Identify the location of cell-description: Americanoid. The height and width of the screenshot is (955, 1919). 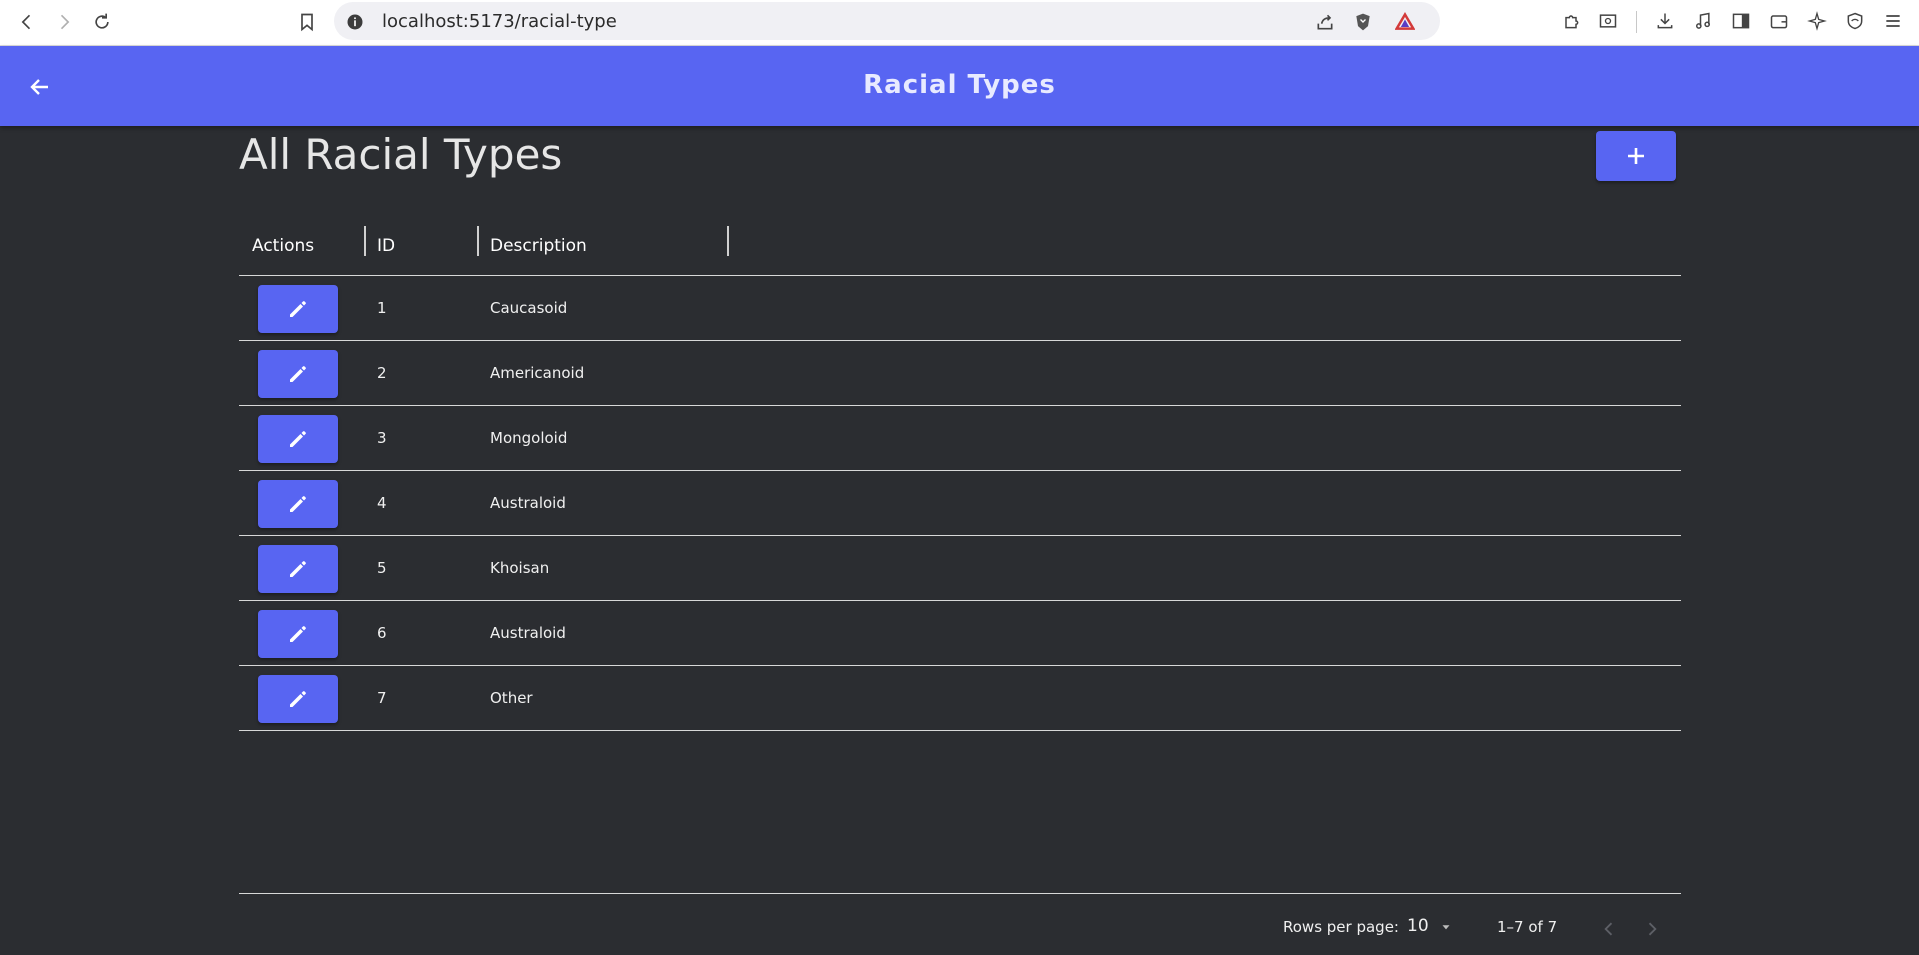
(537, 373).